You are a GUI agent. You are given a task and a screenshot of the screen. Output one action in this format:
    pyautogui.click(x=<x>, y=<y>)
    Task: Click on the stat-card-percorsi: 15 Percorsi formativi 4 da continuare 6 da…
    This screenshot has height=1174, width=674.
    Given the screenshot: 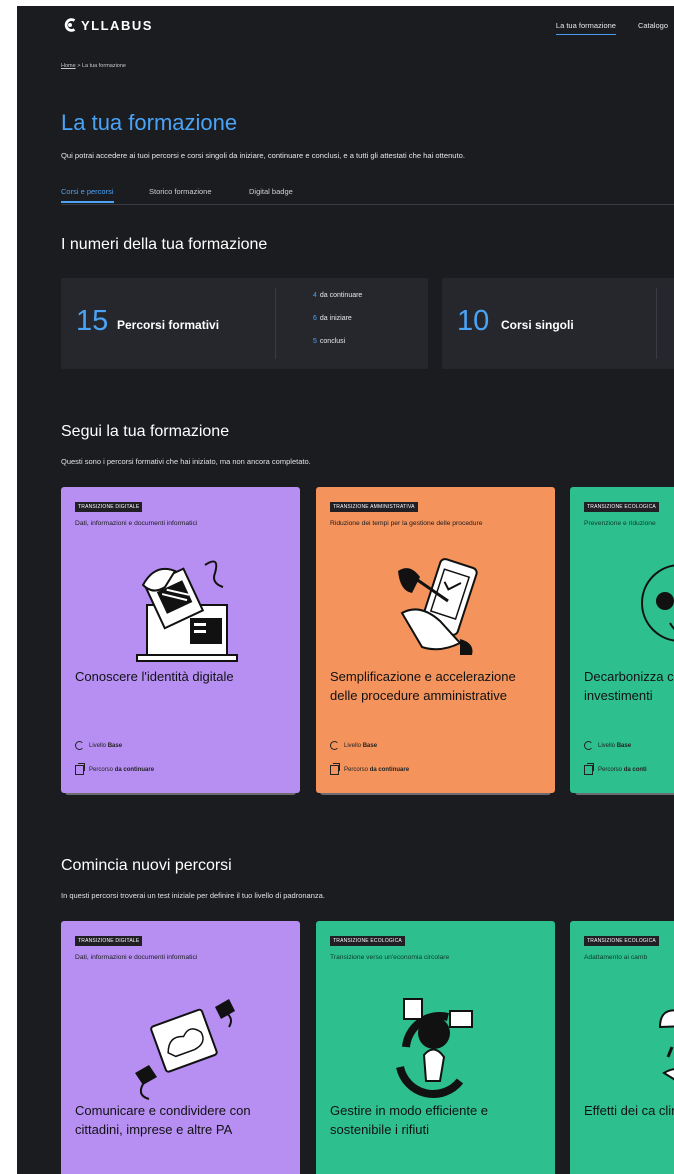 What is the action you would take?
    pyautogui.click(x=244, y=323)
    